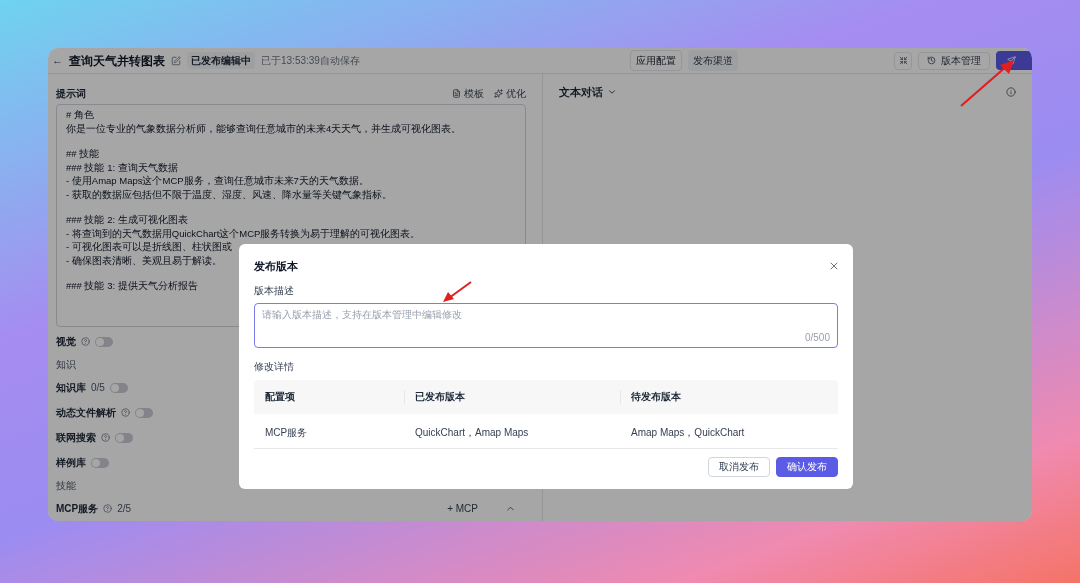 Image resolution: width=1080 pixels, height=583 pixels. Describe the element at coordinates (468, 93) in the screenshot. I see `prompt-action: 模板` at that location.